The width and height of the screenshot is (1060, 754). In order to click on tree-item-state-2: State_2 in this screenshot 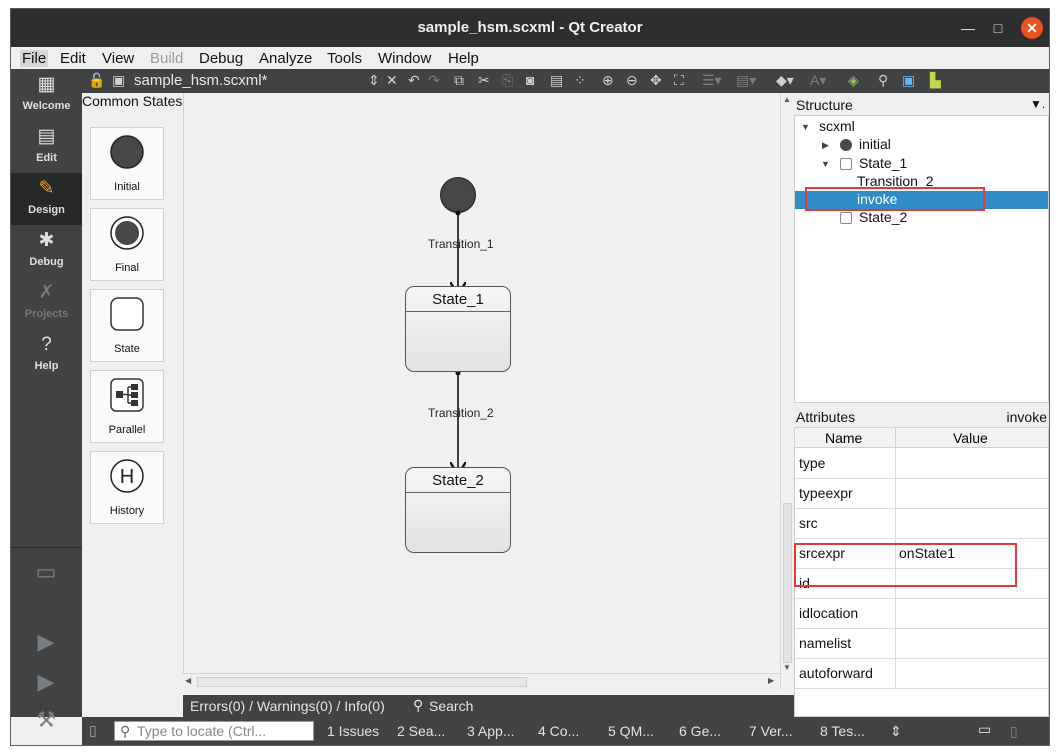, I will do `click(921, 218)`.